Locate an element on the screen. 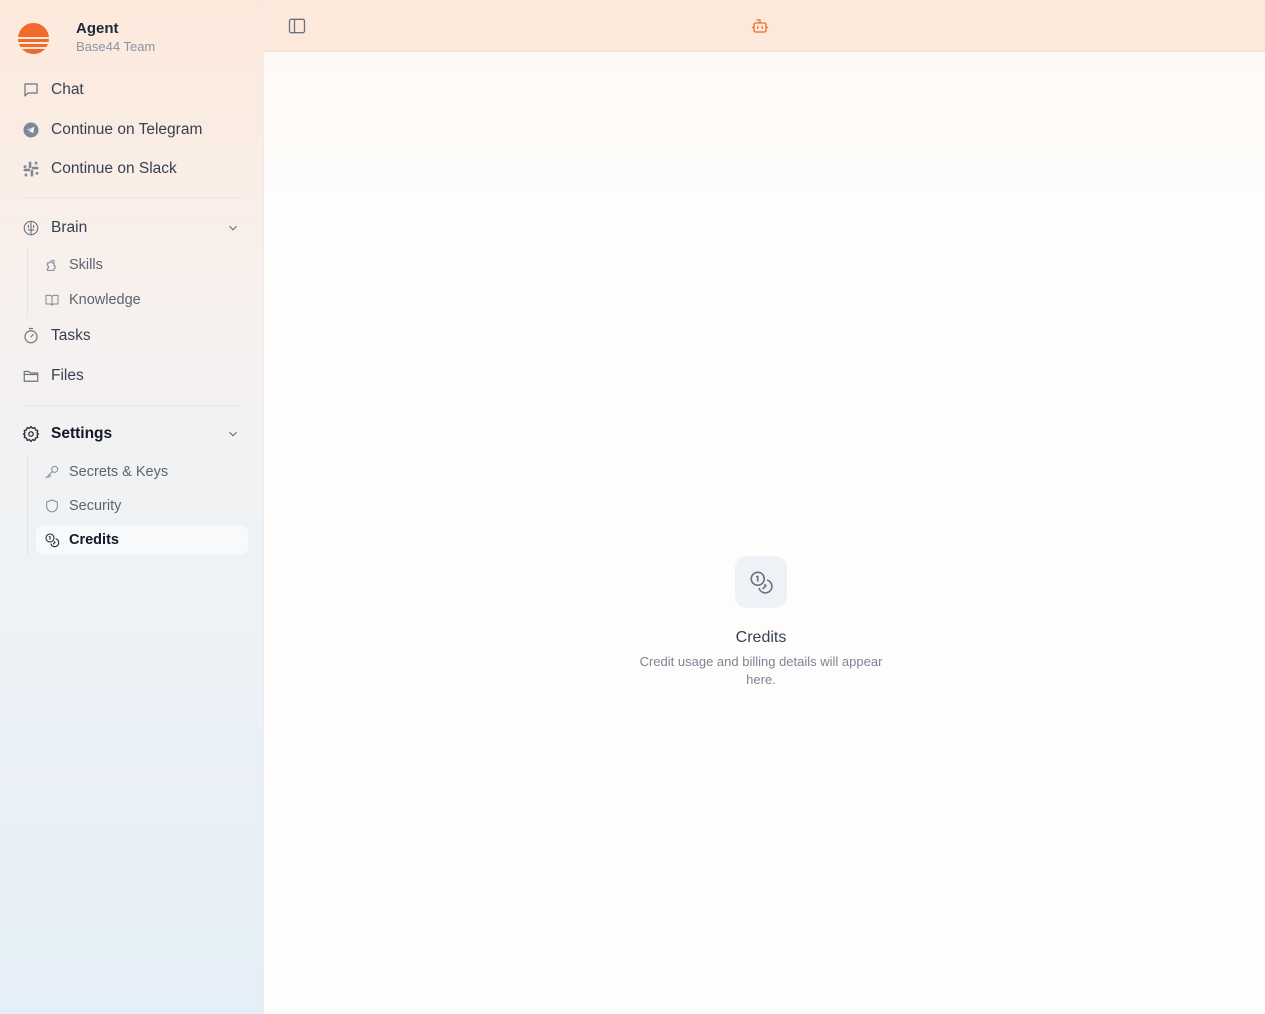  timer-icon is located at coordinates (31, 336).